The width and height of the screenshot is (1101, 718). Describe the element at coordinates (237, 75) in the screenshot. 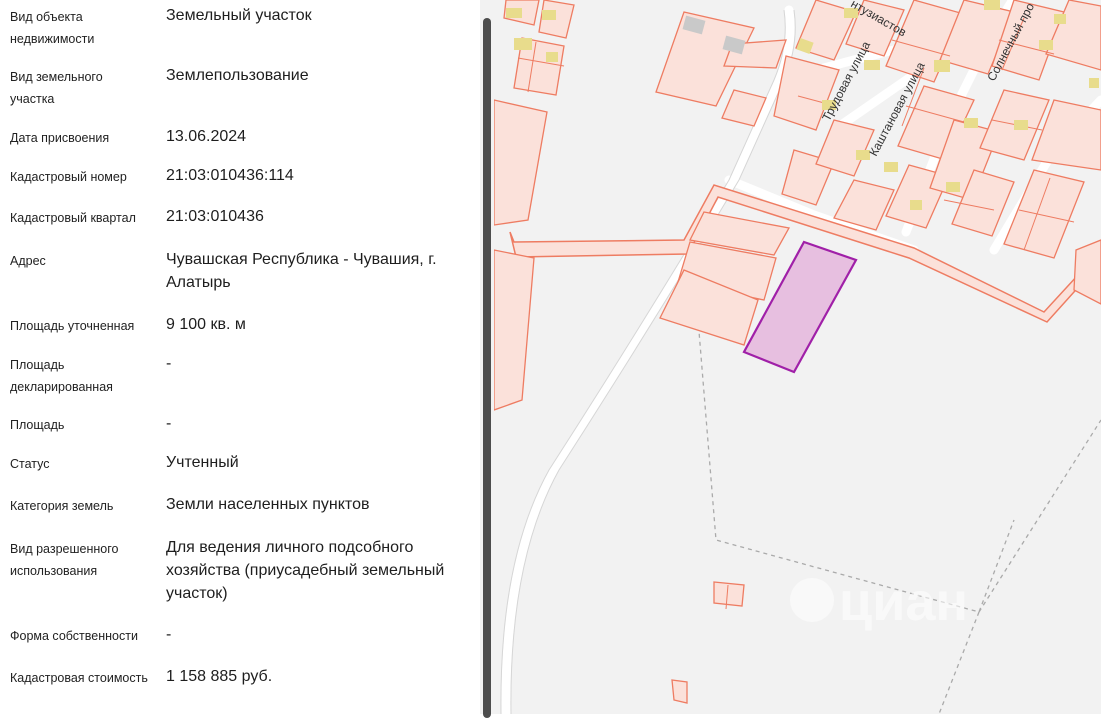

I see `property-value: Землепользование` at that location.